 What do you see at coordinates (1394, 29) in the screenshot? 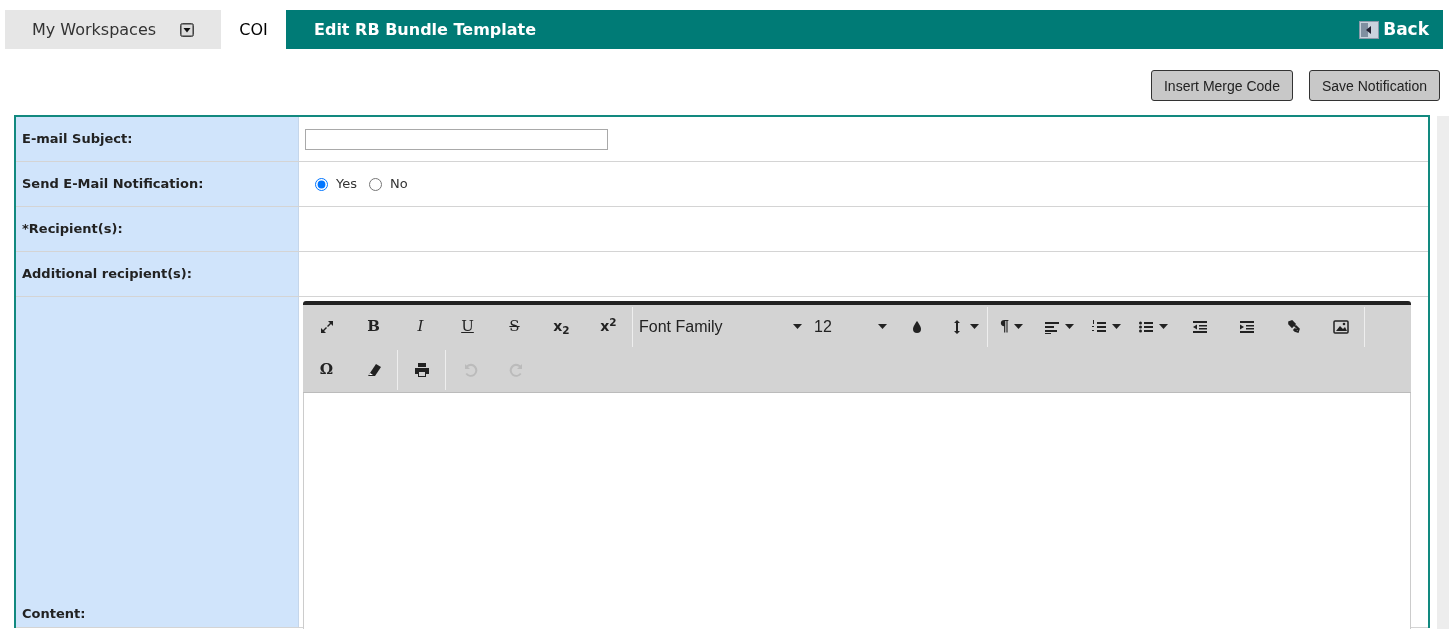
I see `back-link: Back` at bounding box center [1394, 29].